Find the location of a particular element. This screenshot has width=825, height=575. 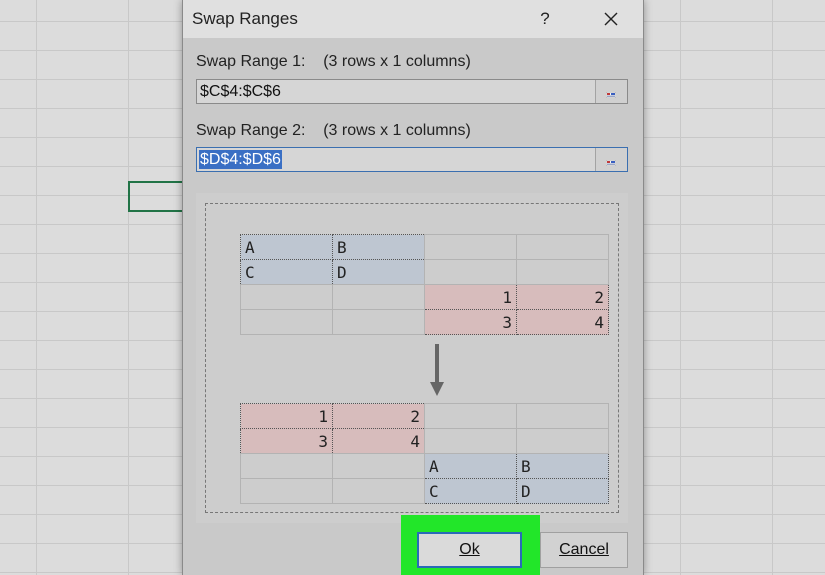

swap-range-2-value: $D$4:$D$6 is located at coordinates (240, 159).